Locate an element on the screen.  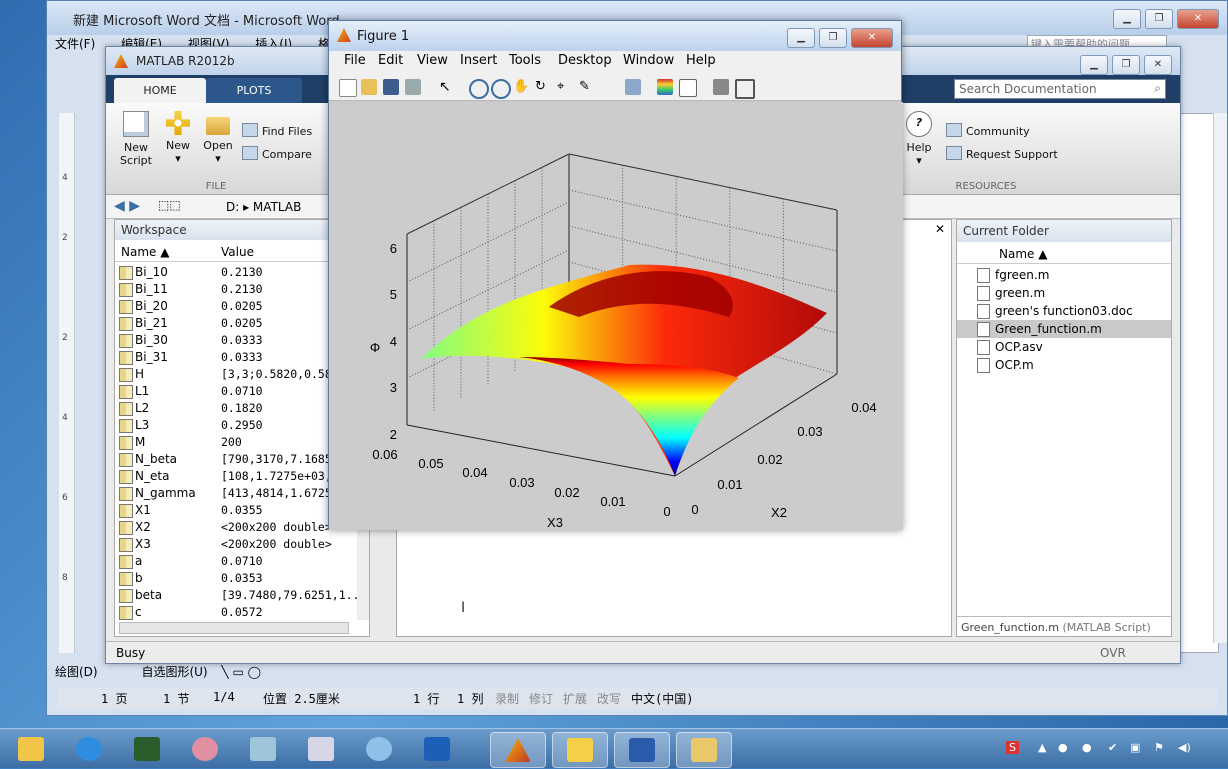
ime-icon: S is located at coordinates (1012, 747).